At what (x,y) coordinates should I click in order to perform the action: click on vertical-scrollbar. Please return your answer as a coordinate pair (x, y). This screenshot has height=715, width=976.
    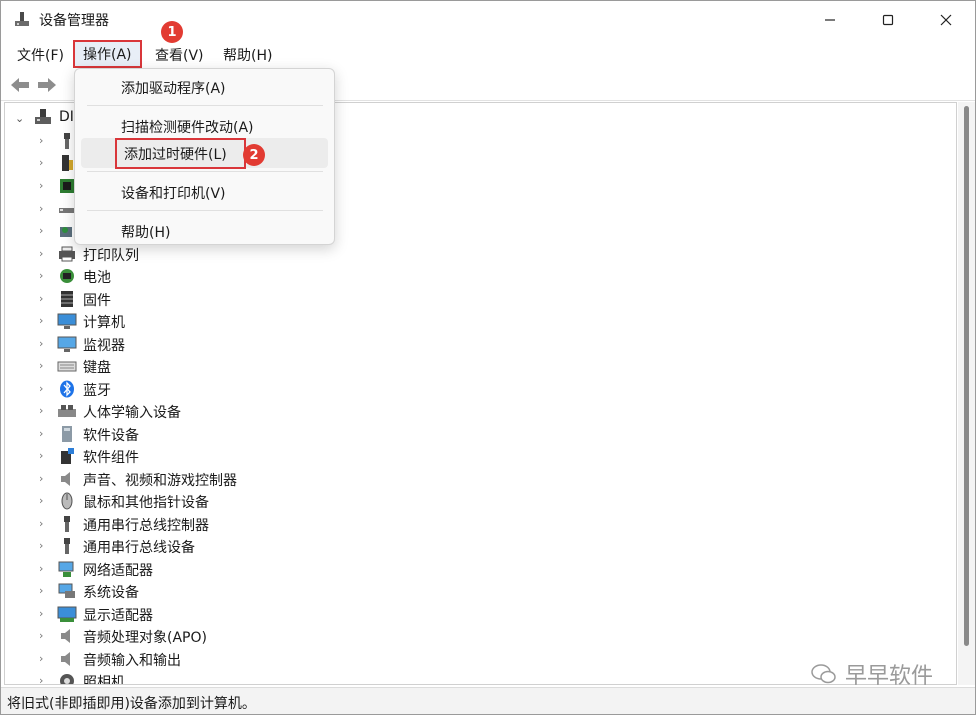
    Looking at the image, I should click on (966, 393).